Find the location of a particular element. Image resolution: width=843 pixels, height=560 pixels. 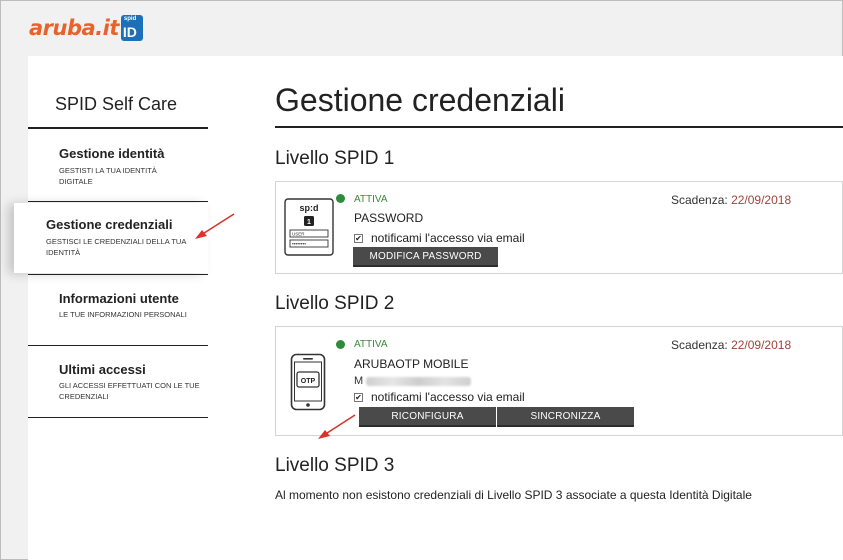

otp-mobile-phone-icon: OTP is located at coordinates (308, 382).